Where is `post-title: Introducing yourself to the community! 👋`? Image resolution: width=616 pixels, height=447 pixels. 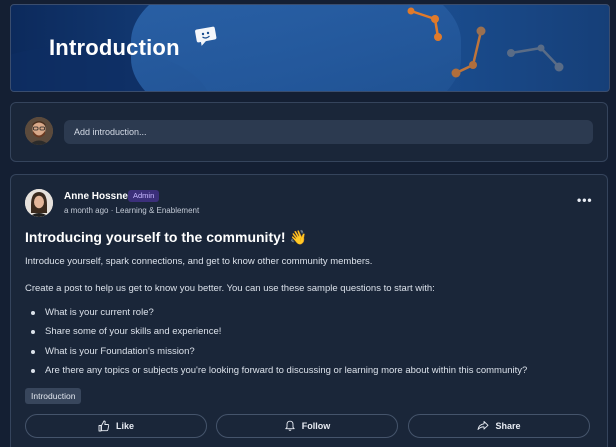
post-title: Introducing yourself to the community! 👋 is located at coordinates (166, 237).